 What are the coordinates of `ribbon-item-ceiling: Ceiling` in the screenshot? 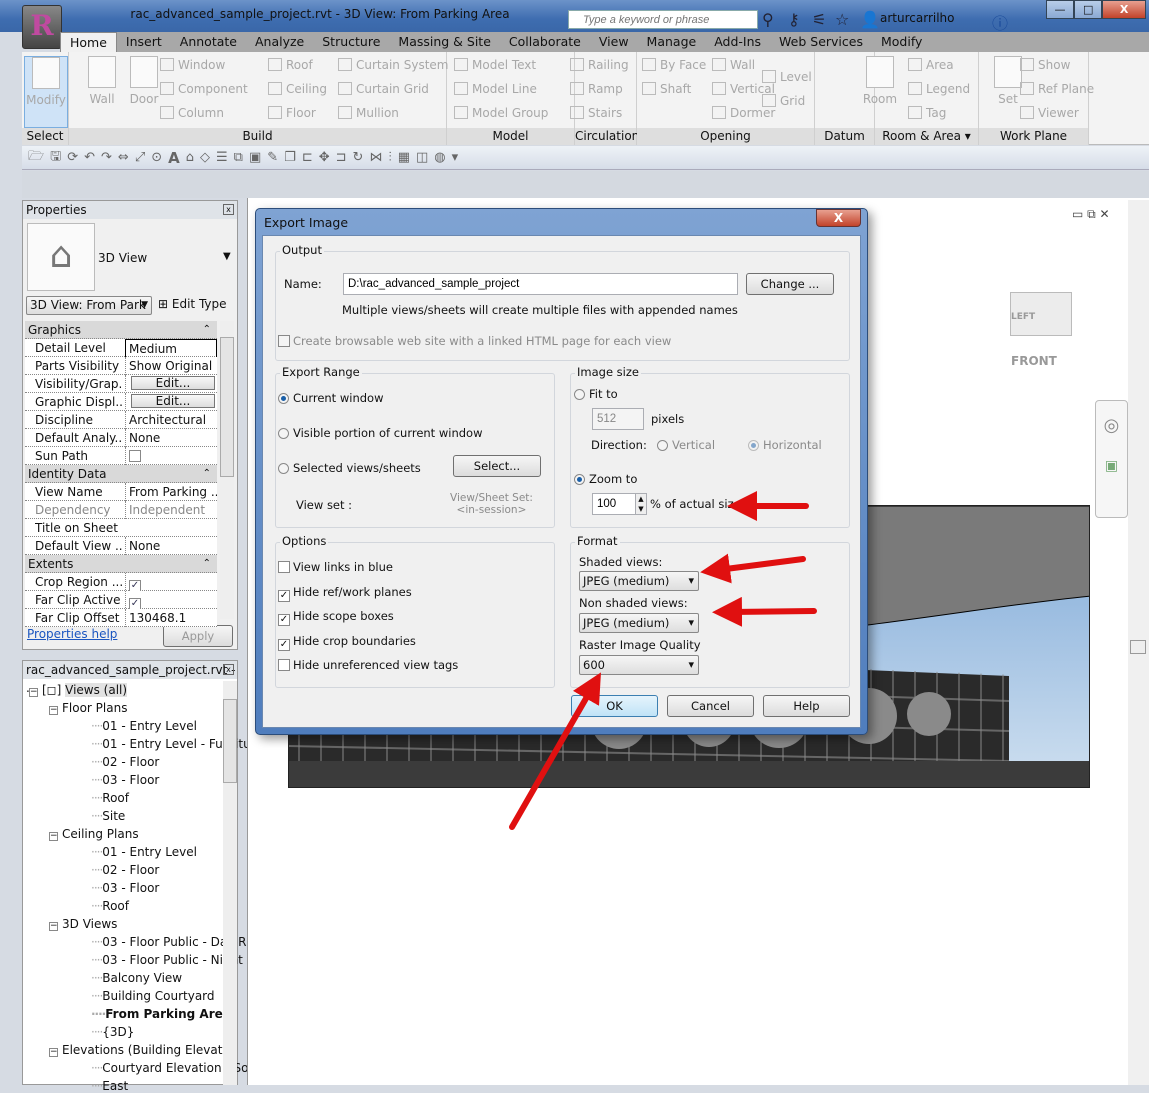 It's located at (297, 89).